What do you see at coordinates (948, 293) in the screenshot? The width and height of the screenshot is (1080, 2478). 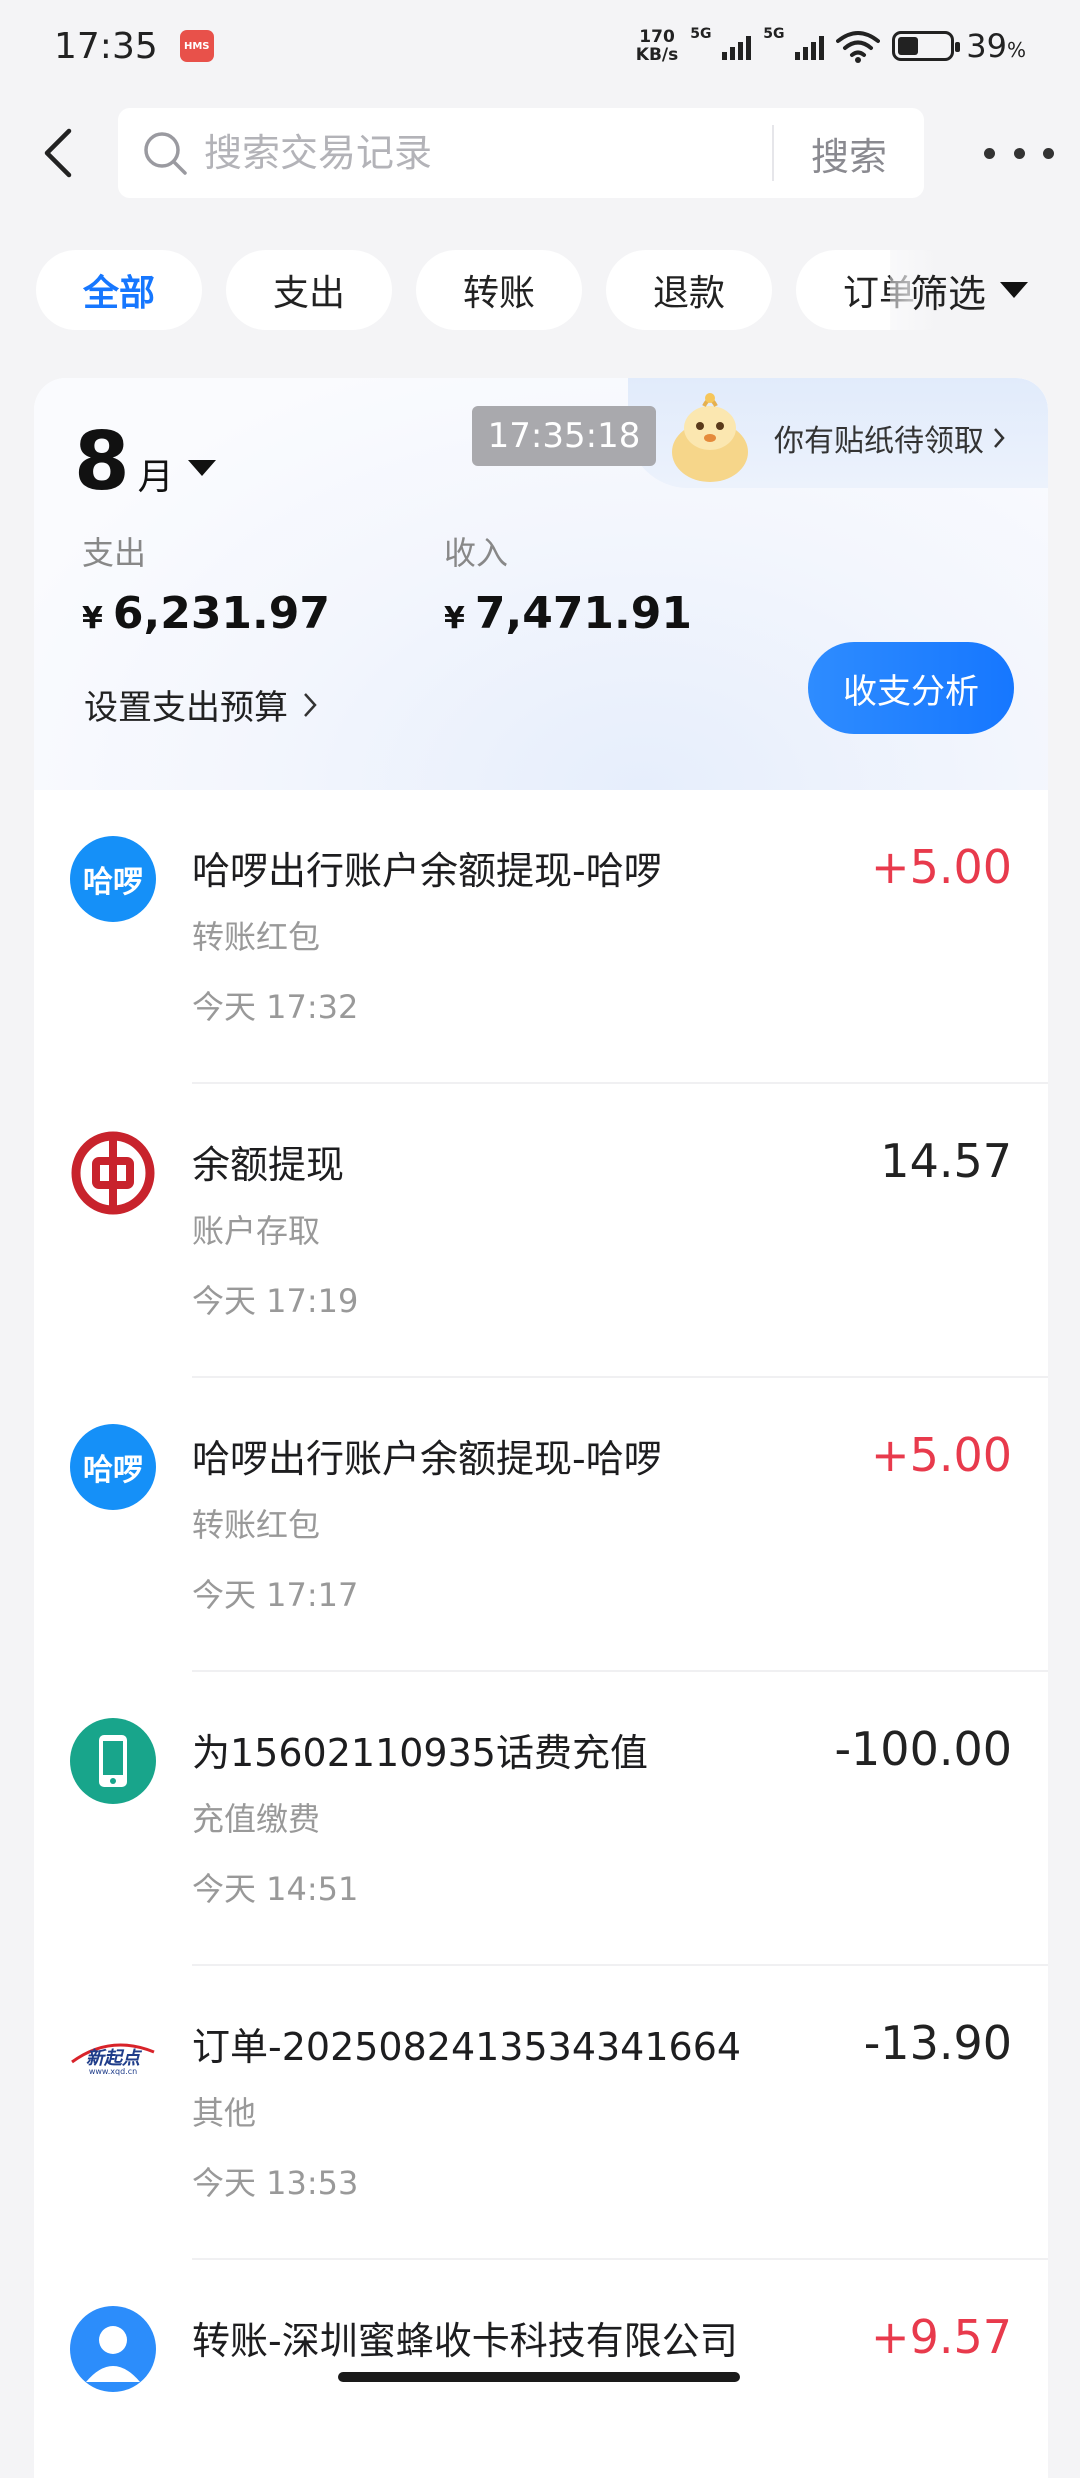 I see `filter-label: 筛选` at bounding box center [948, 293].